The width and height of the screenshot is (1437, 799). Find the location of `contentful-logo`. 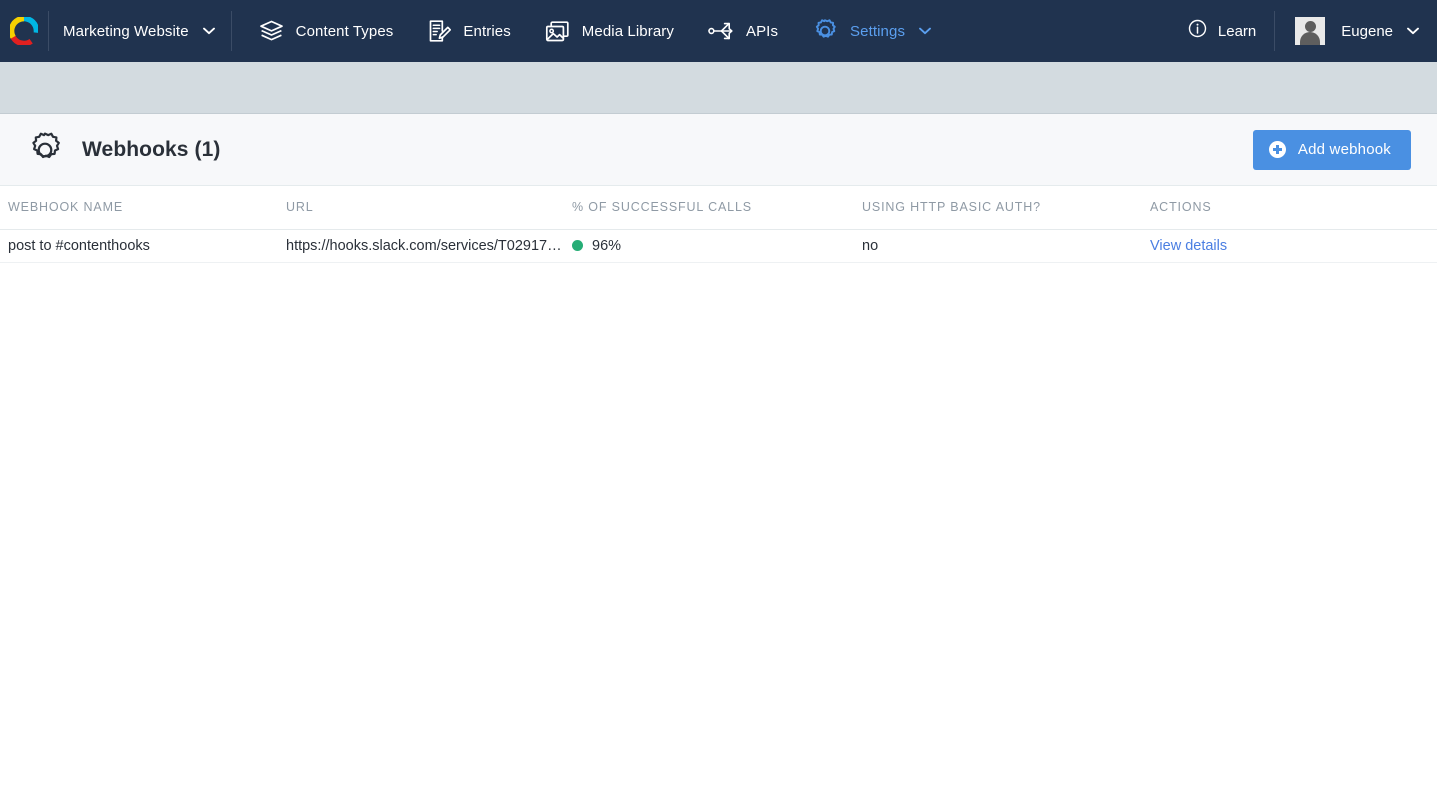

contentful-logo is located at coordinates (24, 31).